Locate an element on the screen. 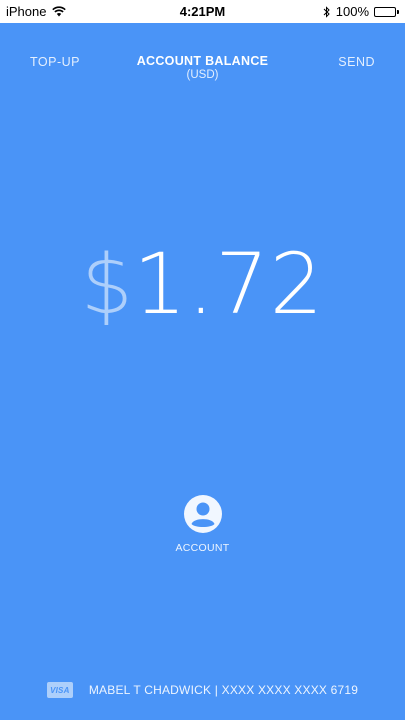 Image resolution: width=405 pixels, height=720 pixels. status-right: 100% is located at coordinates (361, 11).